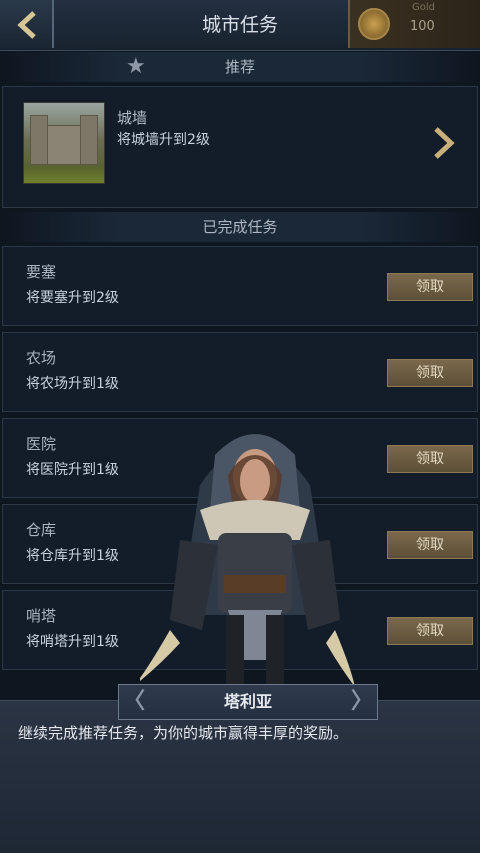 The width and height of the screenshot is (480, 853). I want to click on completed-header: 已完成任务, so click(240, 227).